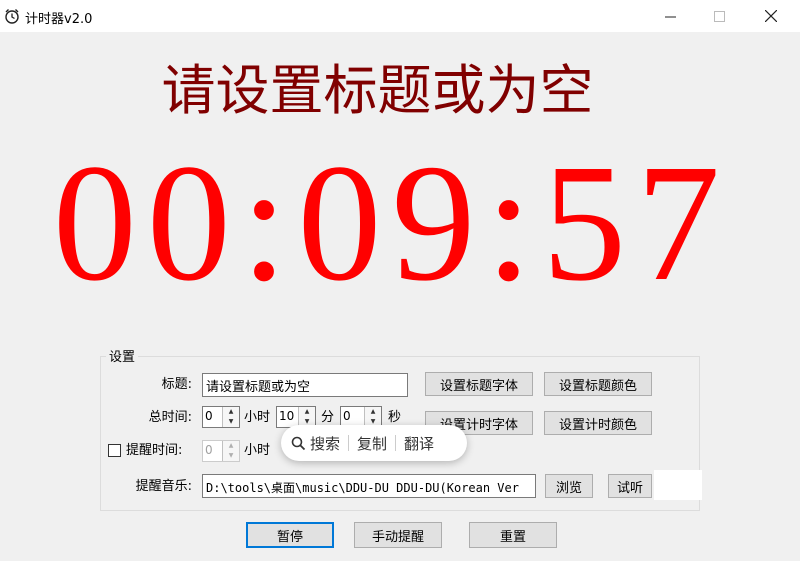 This screenshot has height=561, width=800. I want to click on seconds-unit-label: 秒, so click(395, 417).